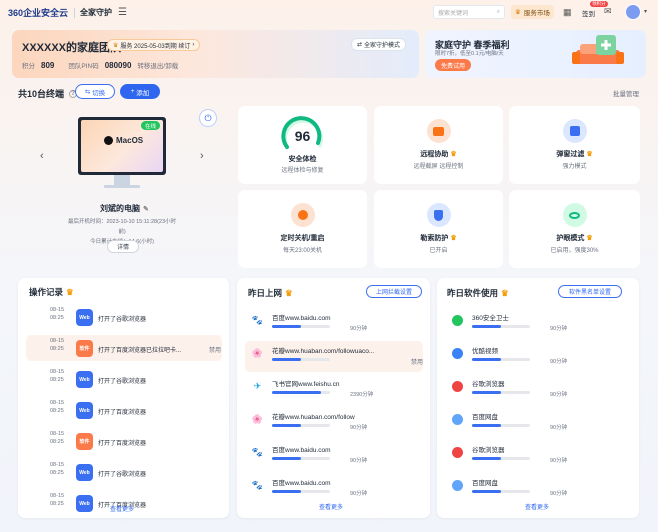 This screenshot has width=658, height=532. I want to click on team-stats: 积分 809 团队PIN码 080090 转移退出/卸载, so click(100, 65).